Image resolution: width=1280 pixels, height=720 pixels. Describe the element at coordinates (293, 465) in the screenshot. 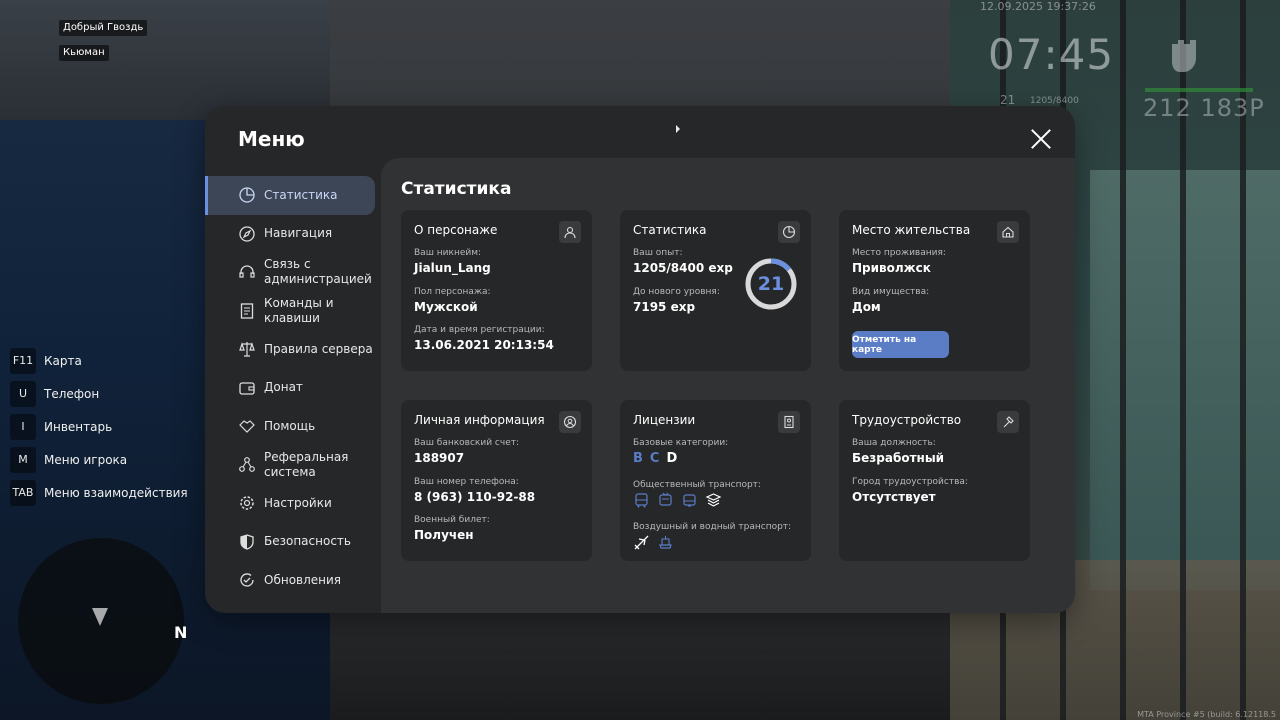

I see `sidebar-item-referral: Реферальная система` at that location.